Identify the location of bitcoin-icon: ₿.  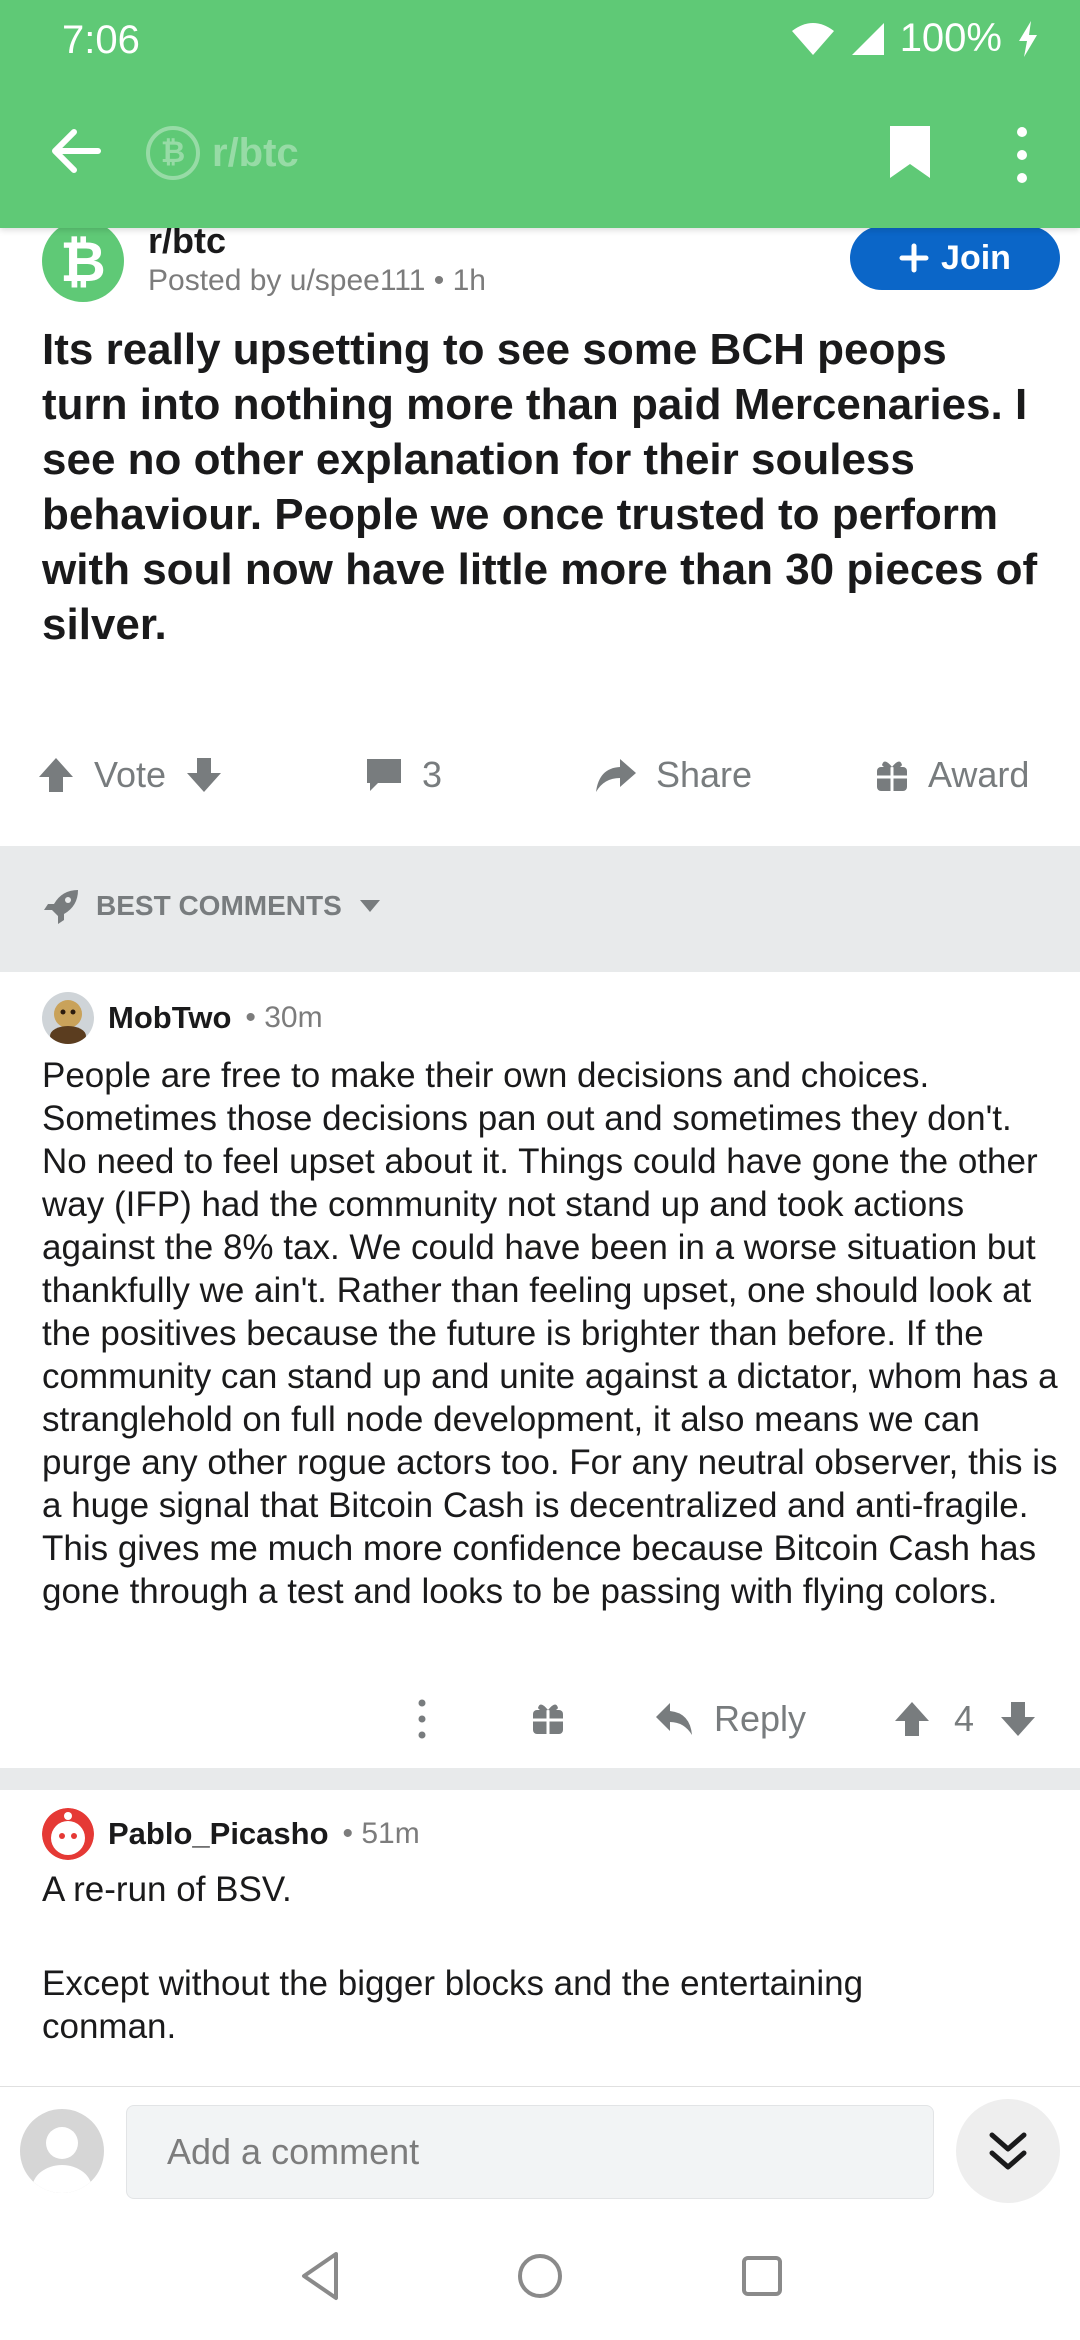
(173, 153).